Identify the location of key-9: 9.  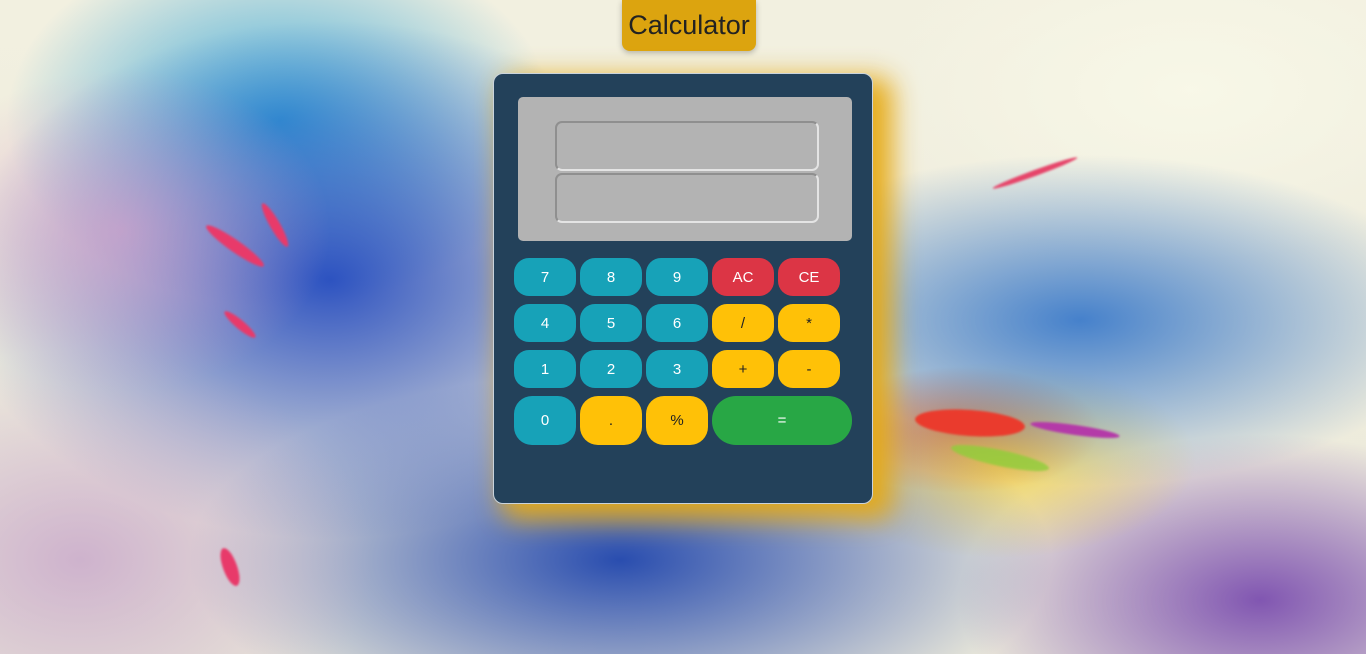
(677, 277).